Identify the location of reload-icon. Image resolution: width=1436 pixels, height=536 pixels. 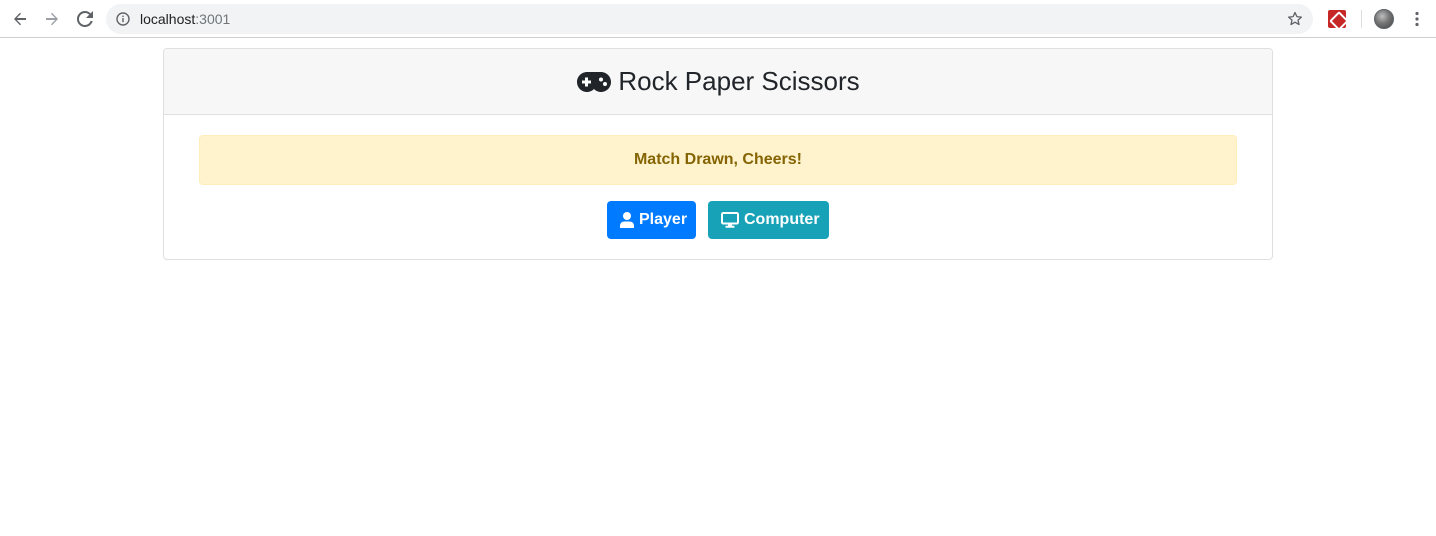
(85, 19).